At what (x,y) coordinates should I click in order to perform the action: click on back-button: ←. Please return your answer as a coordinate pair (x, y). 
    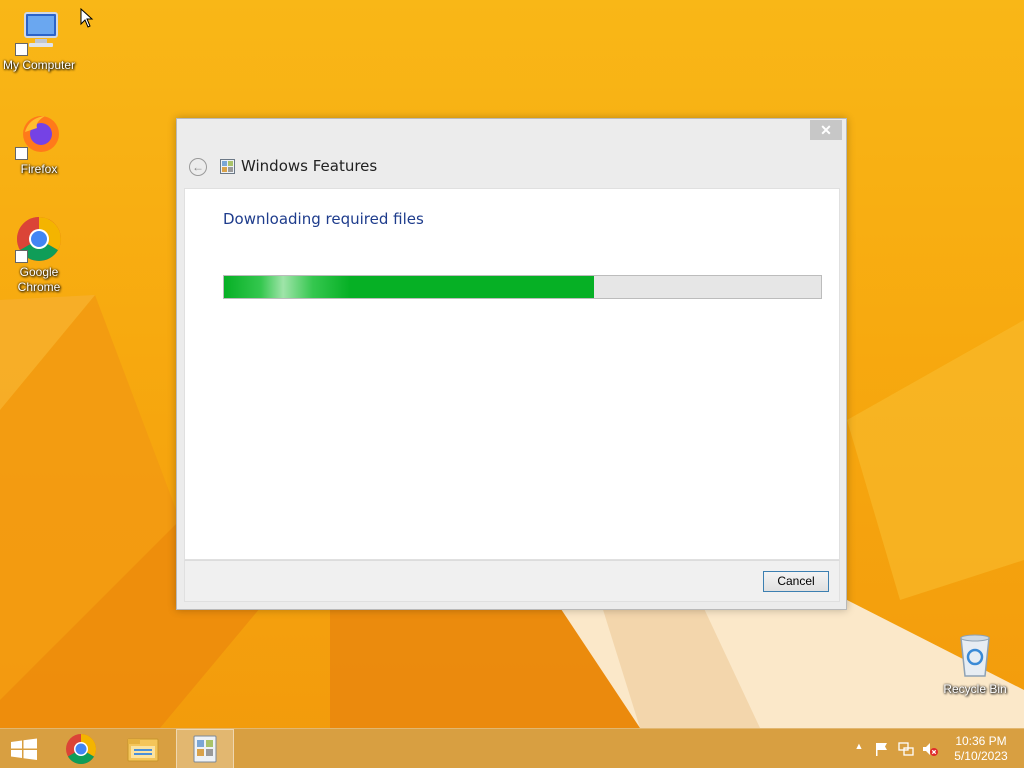
    Looking at the image, I should click on (198, 167).